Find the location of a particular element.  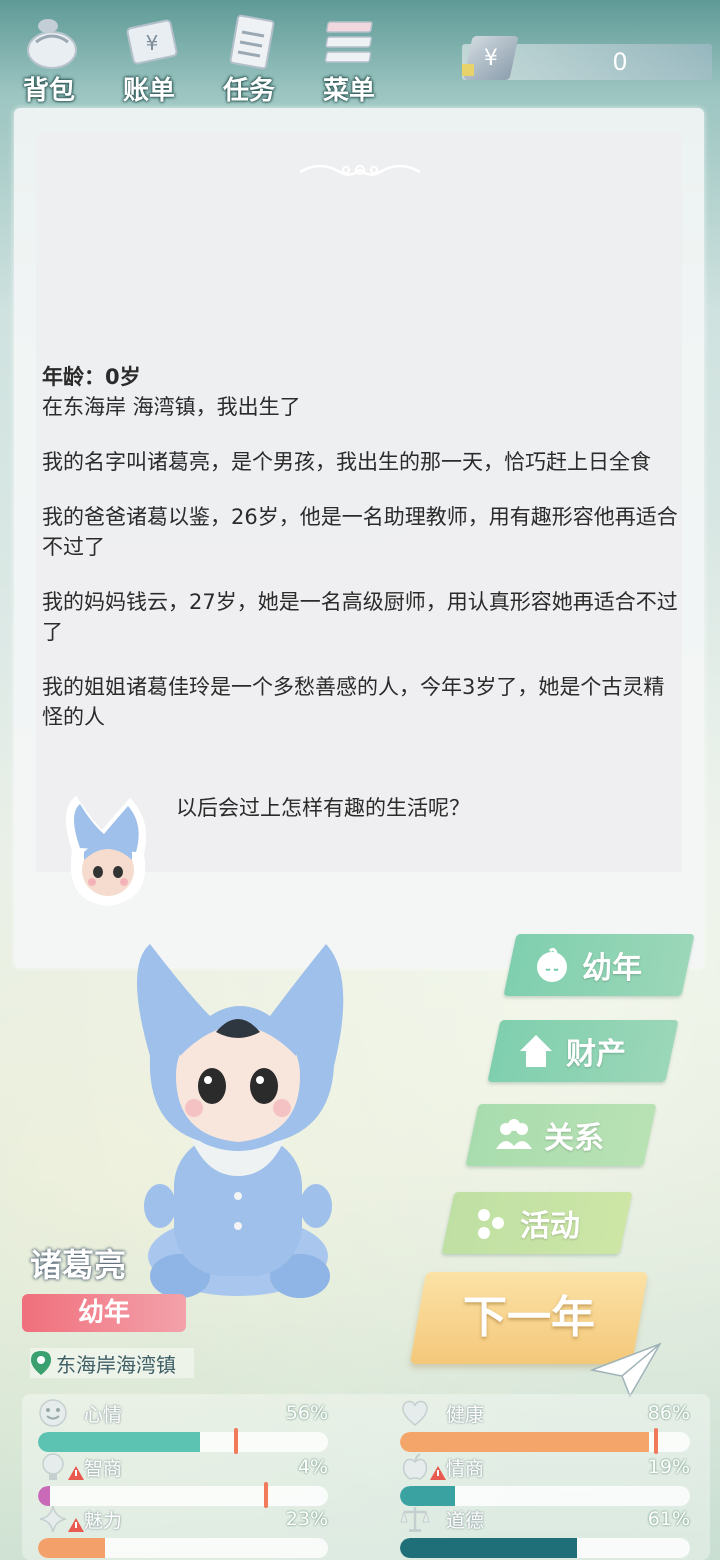

house-icon is located at coordinates (536, 1051).